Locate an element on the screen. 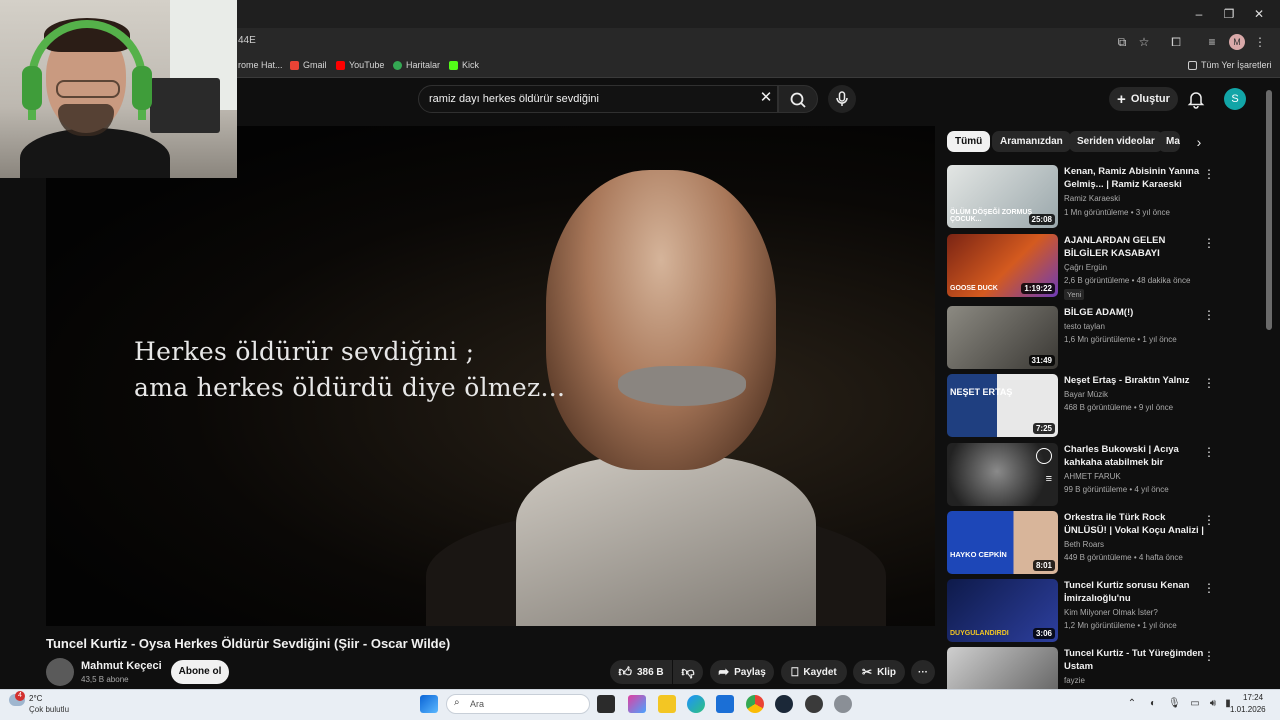  recommendation-channel: Bayar Müzik is located at coordinates (1086, 394).